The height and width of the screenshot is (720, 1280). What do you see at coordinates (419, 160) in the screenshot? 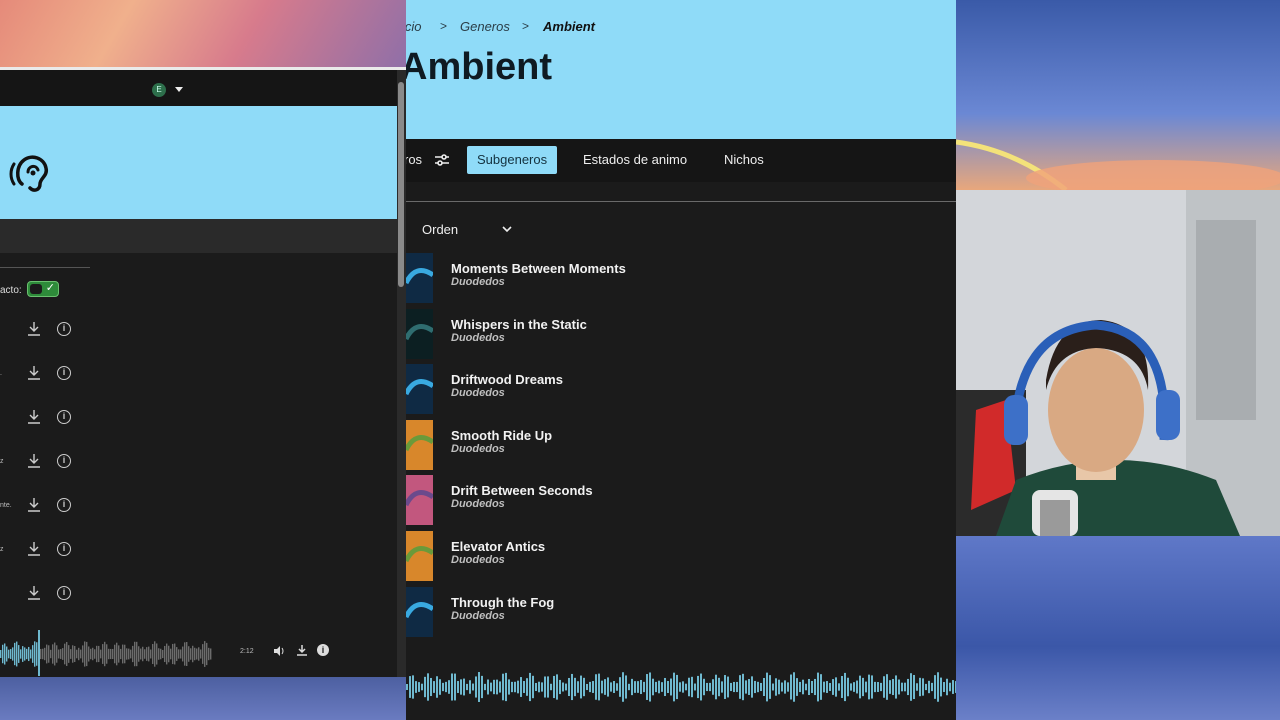
I see `tab-filtros: ros` at bounding box center [419, 160].